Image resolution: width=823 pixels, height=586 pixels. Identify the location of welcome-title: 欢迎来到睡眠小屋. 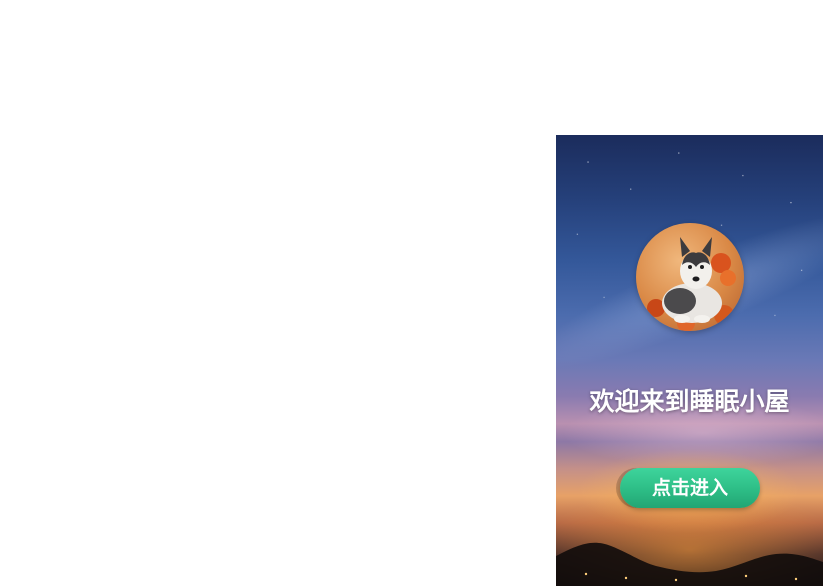
(689, 401).